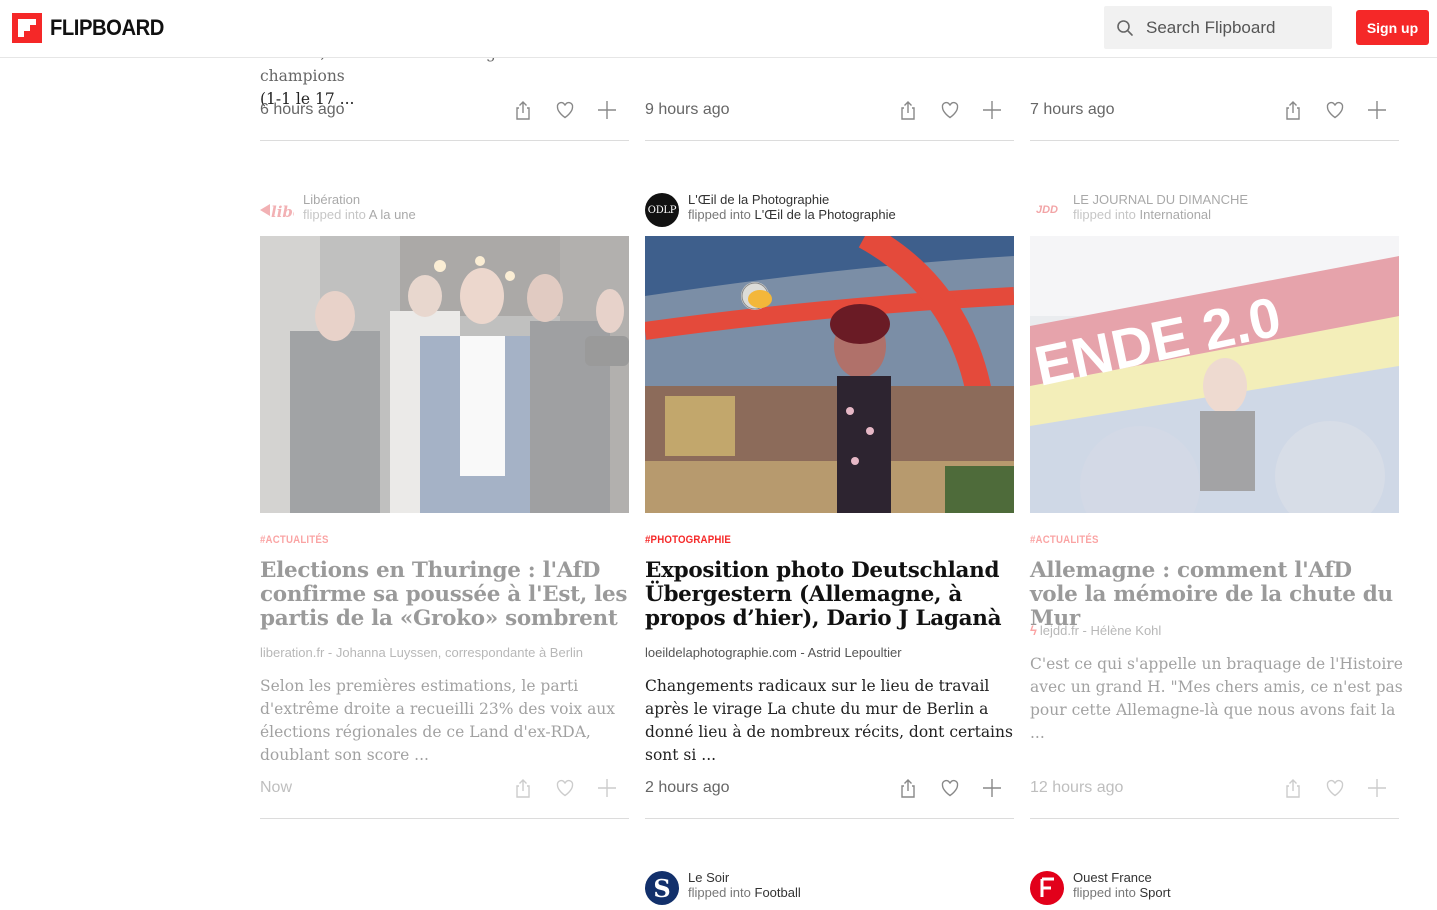  I want to click on search-box, so click(1218, 27).